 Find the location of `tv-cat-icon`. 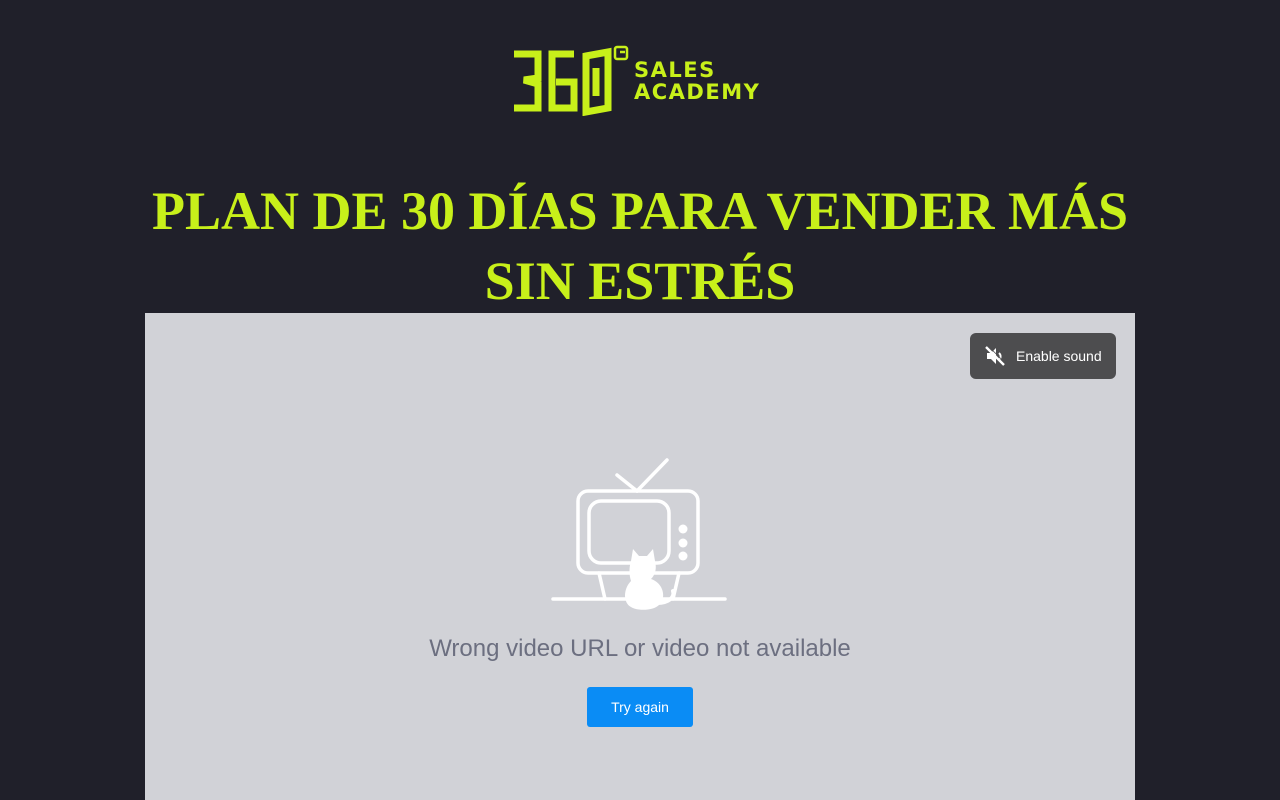

tv-cat-icon is located at coordinates (639, 534).